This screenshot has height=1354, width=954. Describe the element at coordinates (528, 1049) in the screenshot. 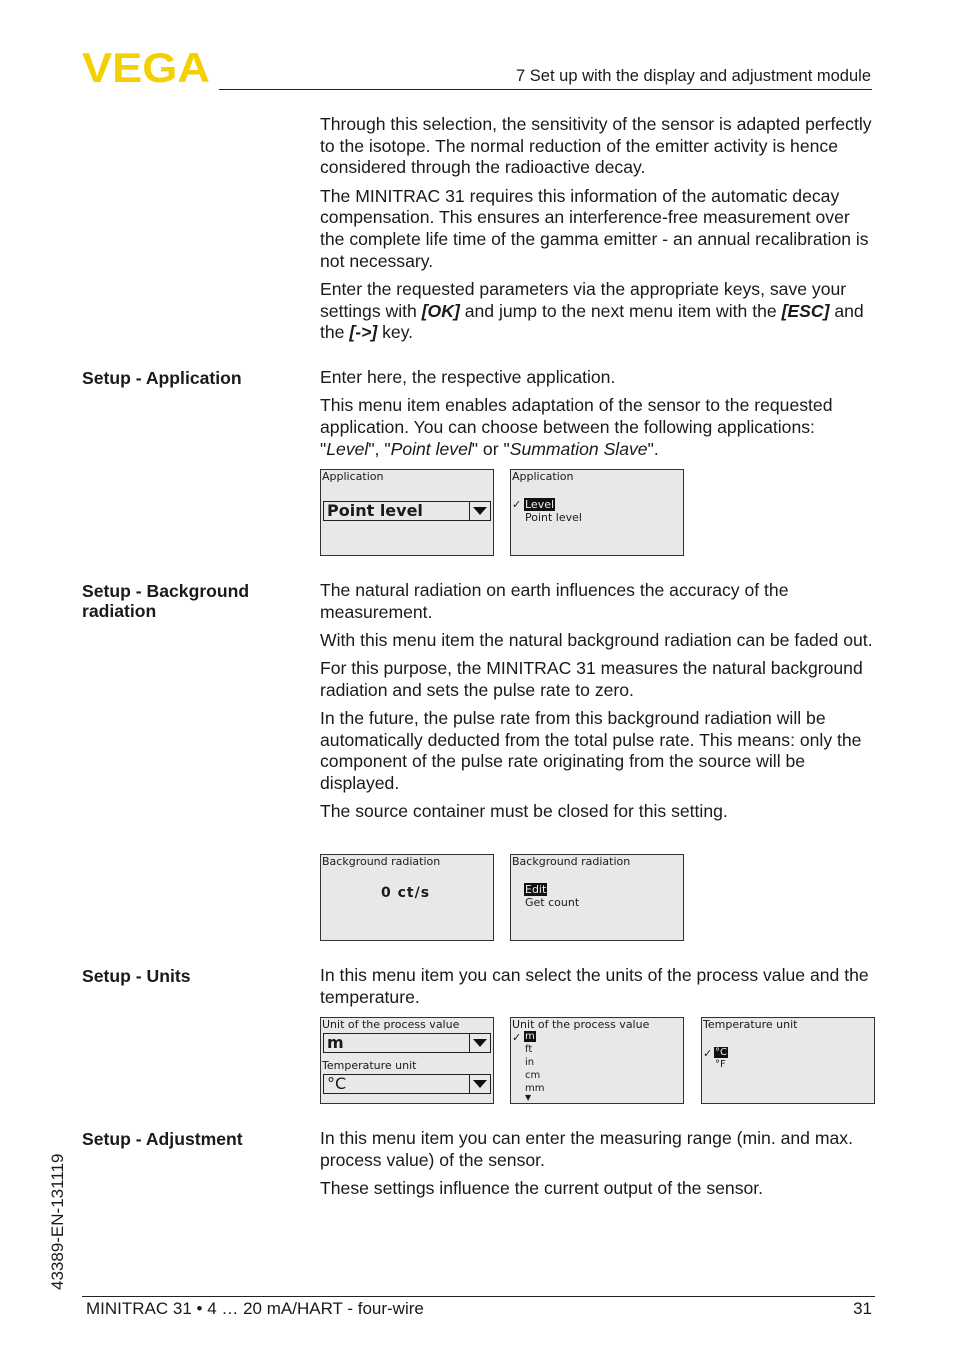

I see `option-ft: ft` at that location.